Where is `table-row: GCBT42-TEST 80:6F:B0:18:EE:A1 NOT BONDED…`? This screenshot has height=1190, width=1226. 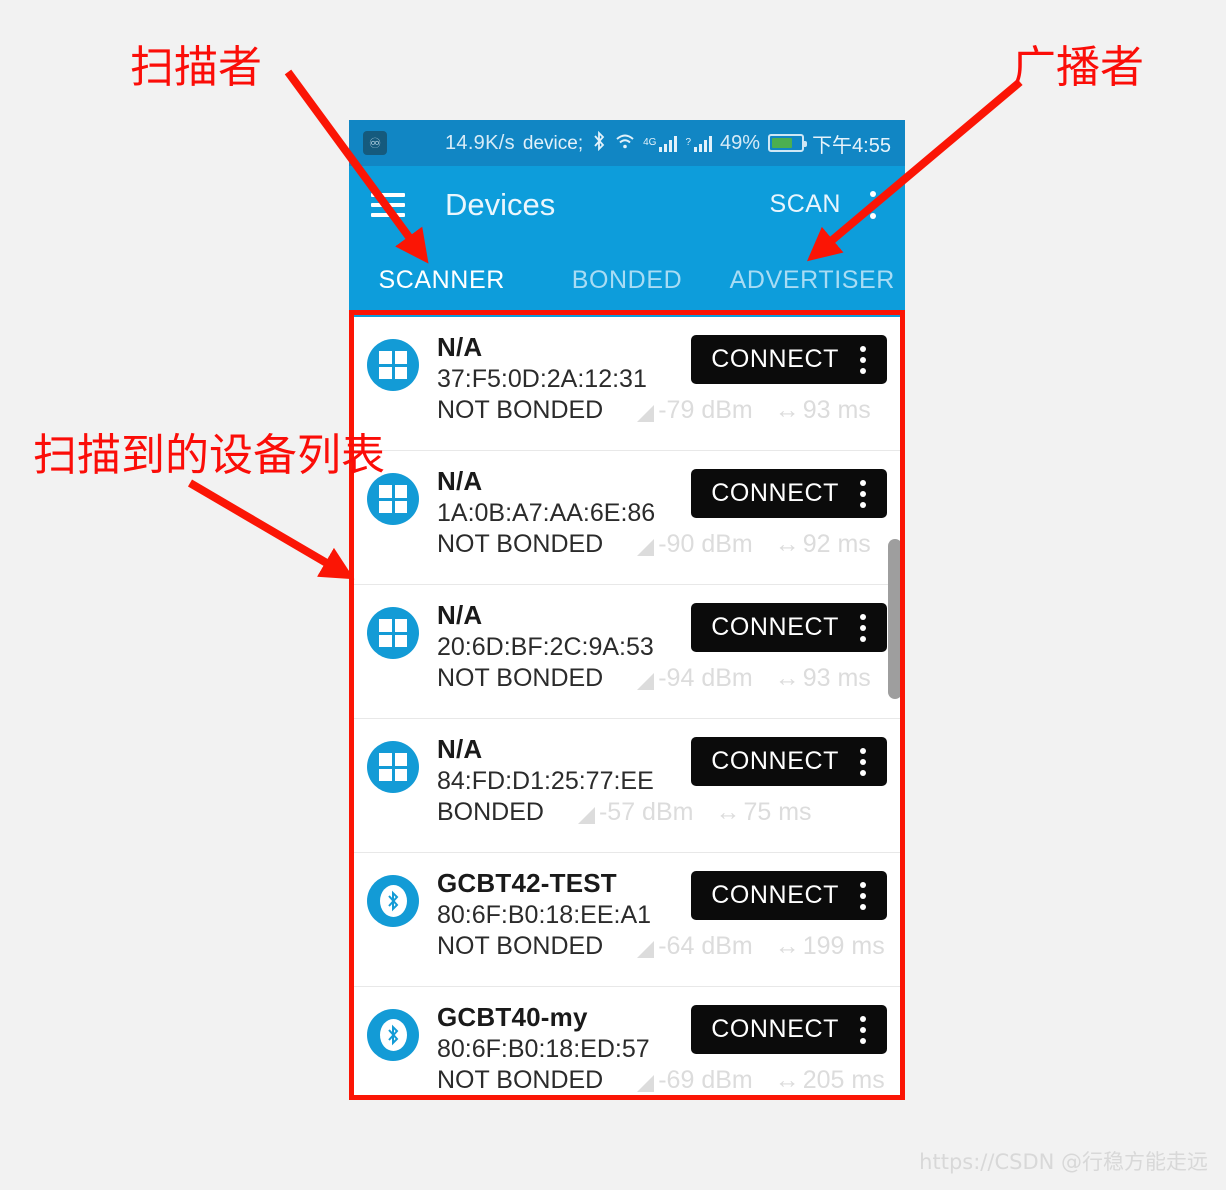 table-row: GCBT42-TEST 80:6F:B0:18:EE:A1 NOT BONDED… is located at coordinates (627, 920).